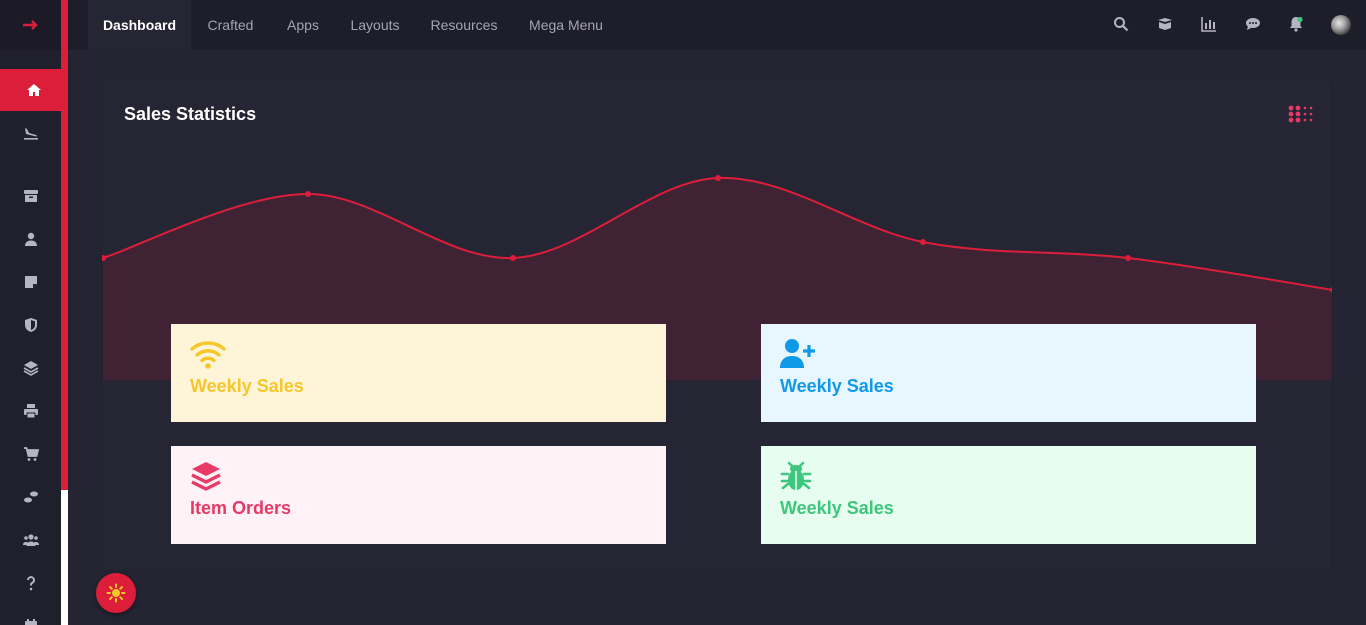 The width and height of the screenshot is (1366, 625). I want to click on sidebar-item-users, so click(30, 540).